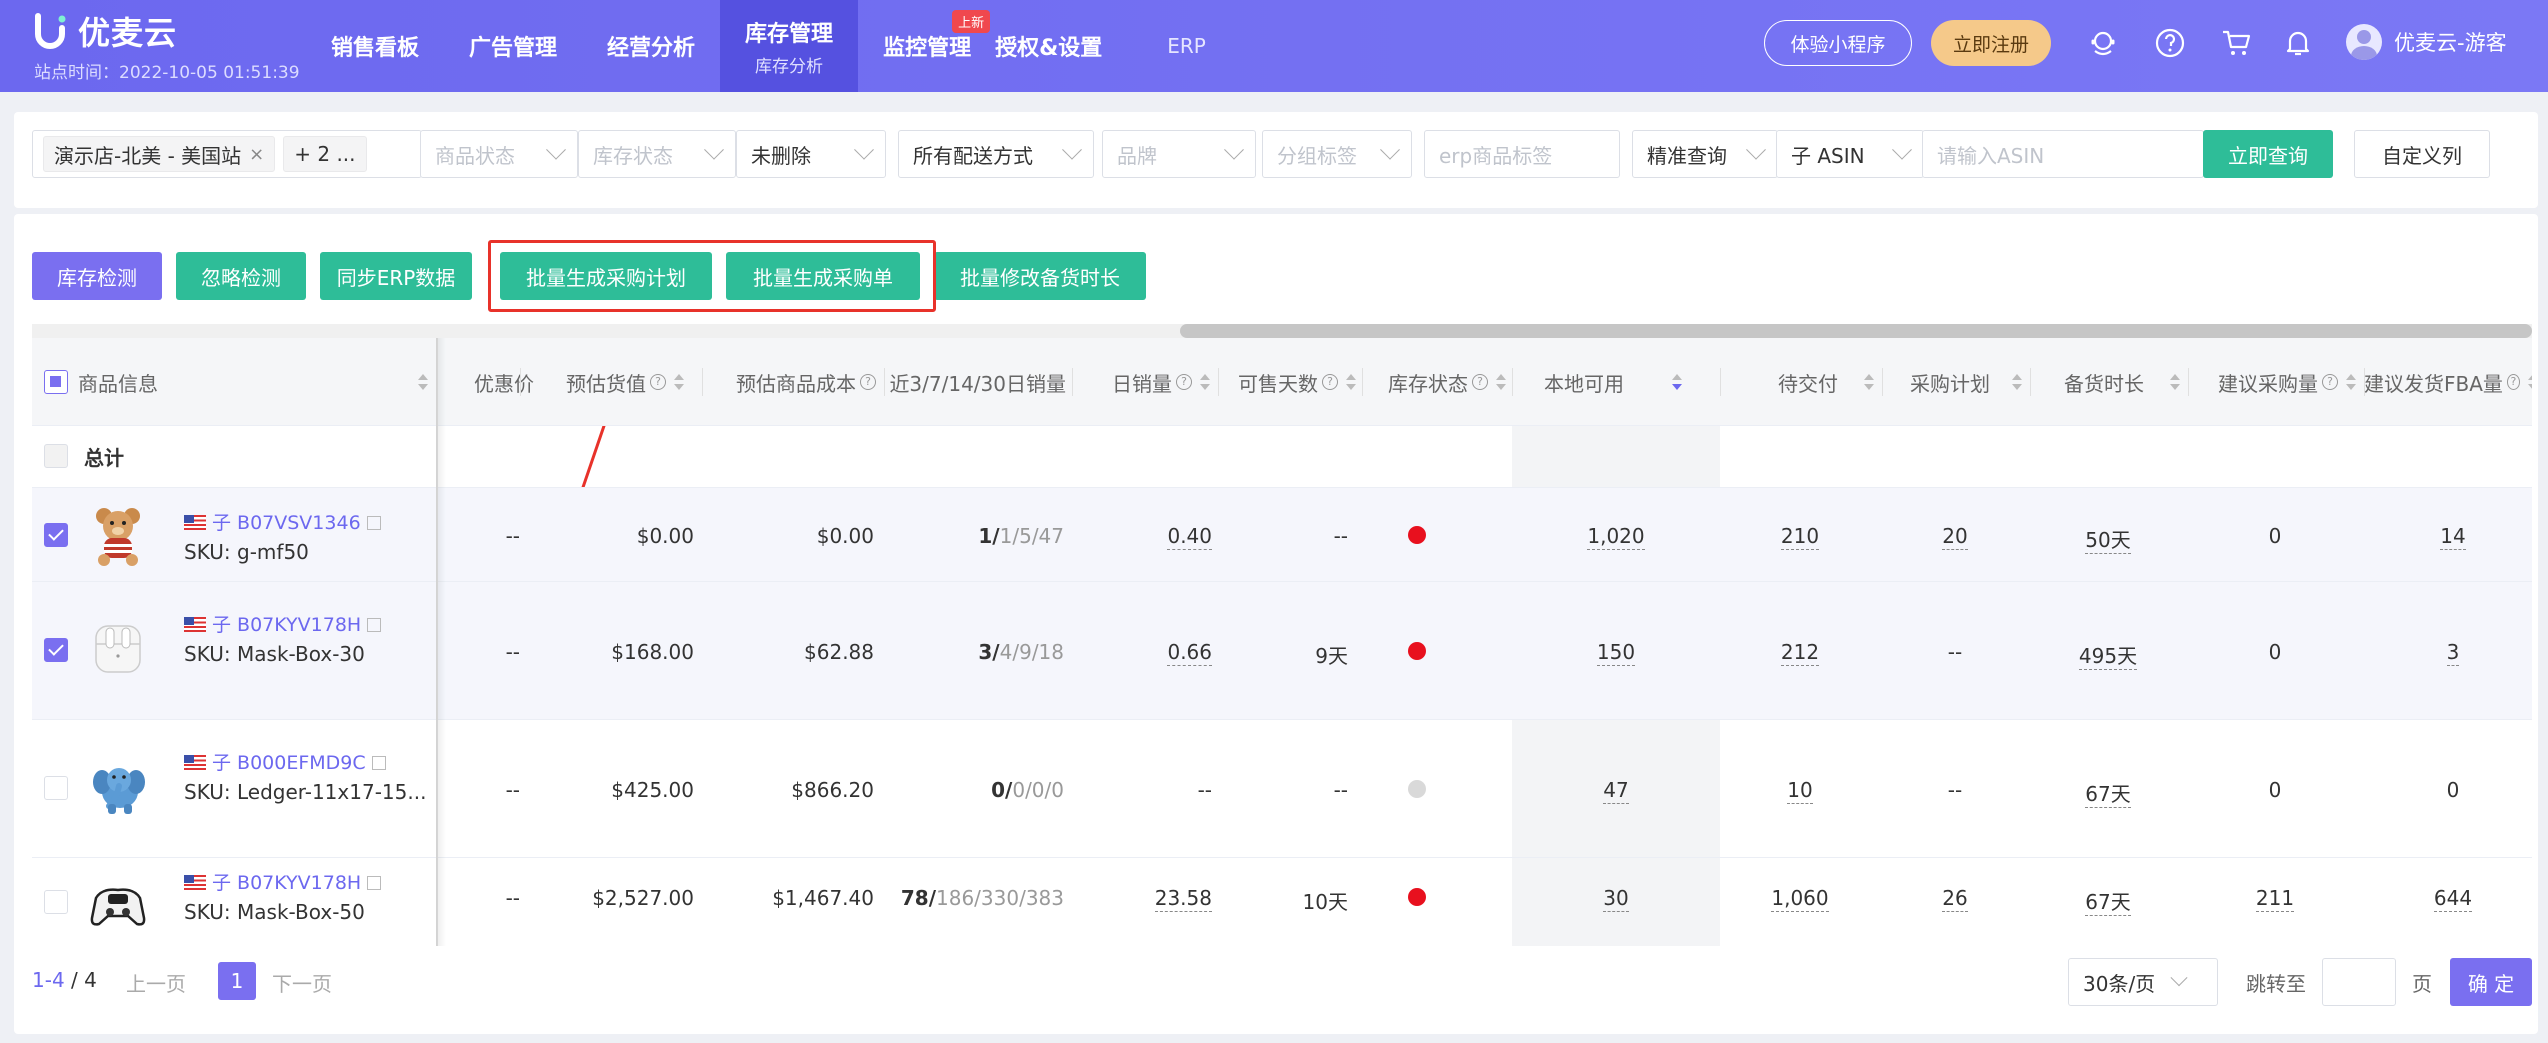 The width and height of the screenshot is (2548, 1043). Describe the element at coordinates (2422, 154) in the screenshot. I see `custom-columns-button: 自定义列` at that location.